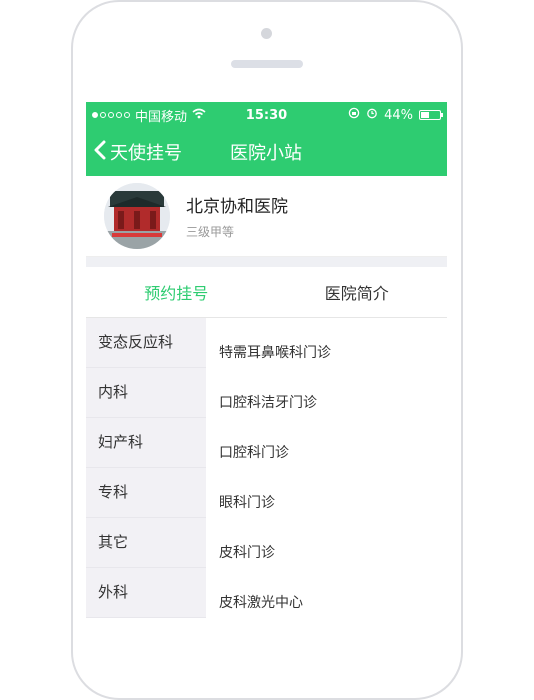  What do you see at coordinates (267, 64) in the screenshot?
I see `earpiece-speaker` at bounding box center [267, 64].